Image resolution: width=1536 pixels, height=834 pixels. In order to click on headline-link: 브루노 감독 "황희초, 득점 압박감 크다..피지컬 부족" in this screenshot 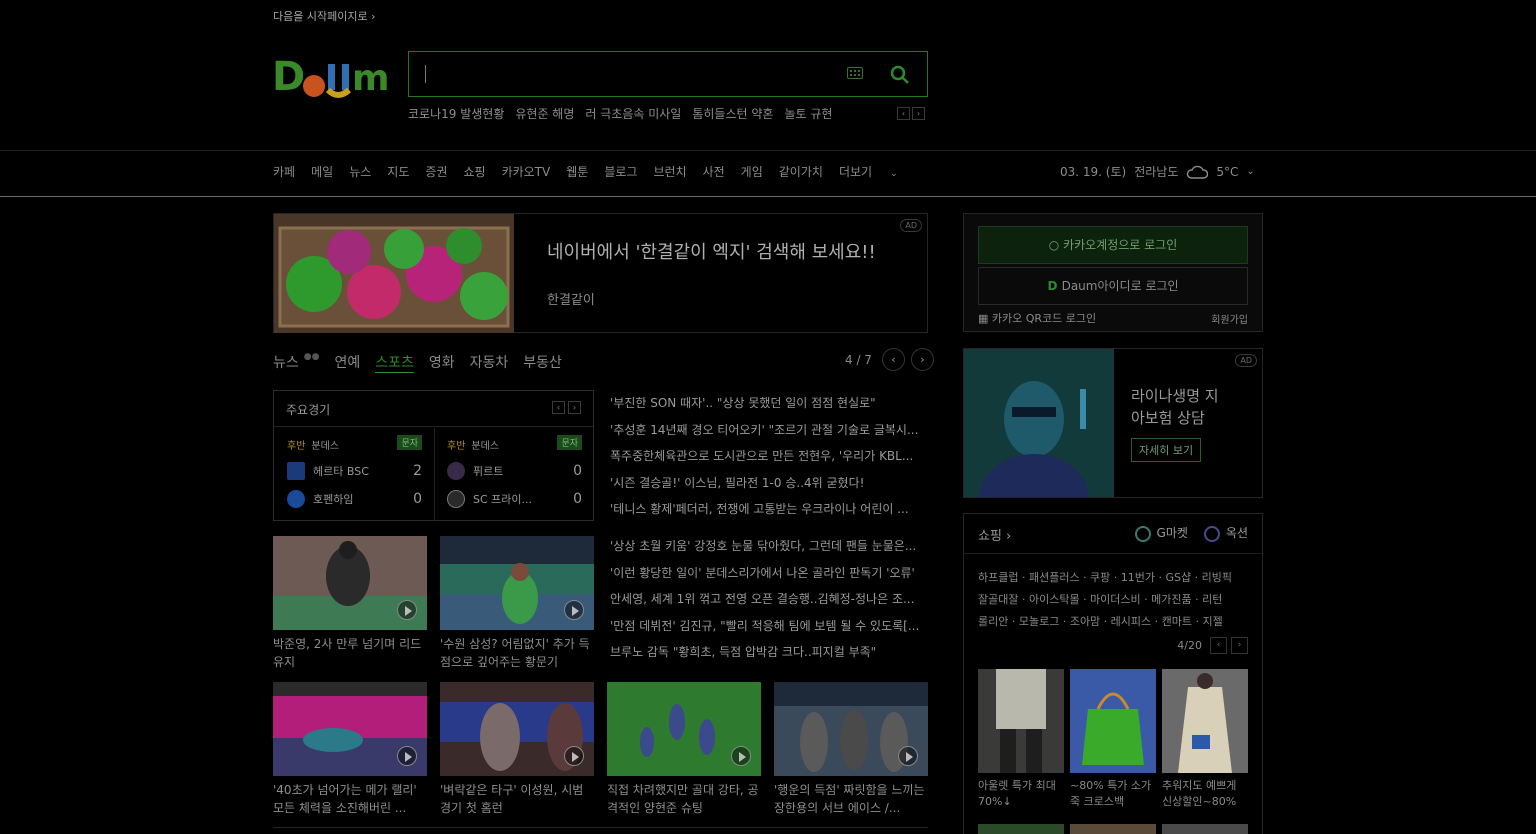, I will do `click(769, 652)`.